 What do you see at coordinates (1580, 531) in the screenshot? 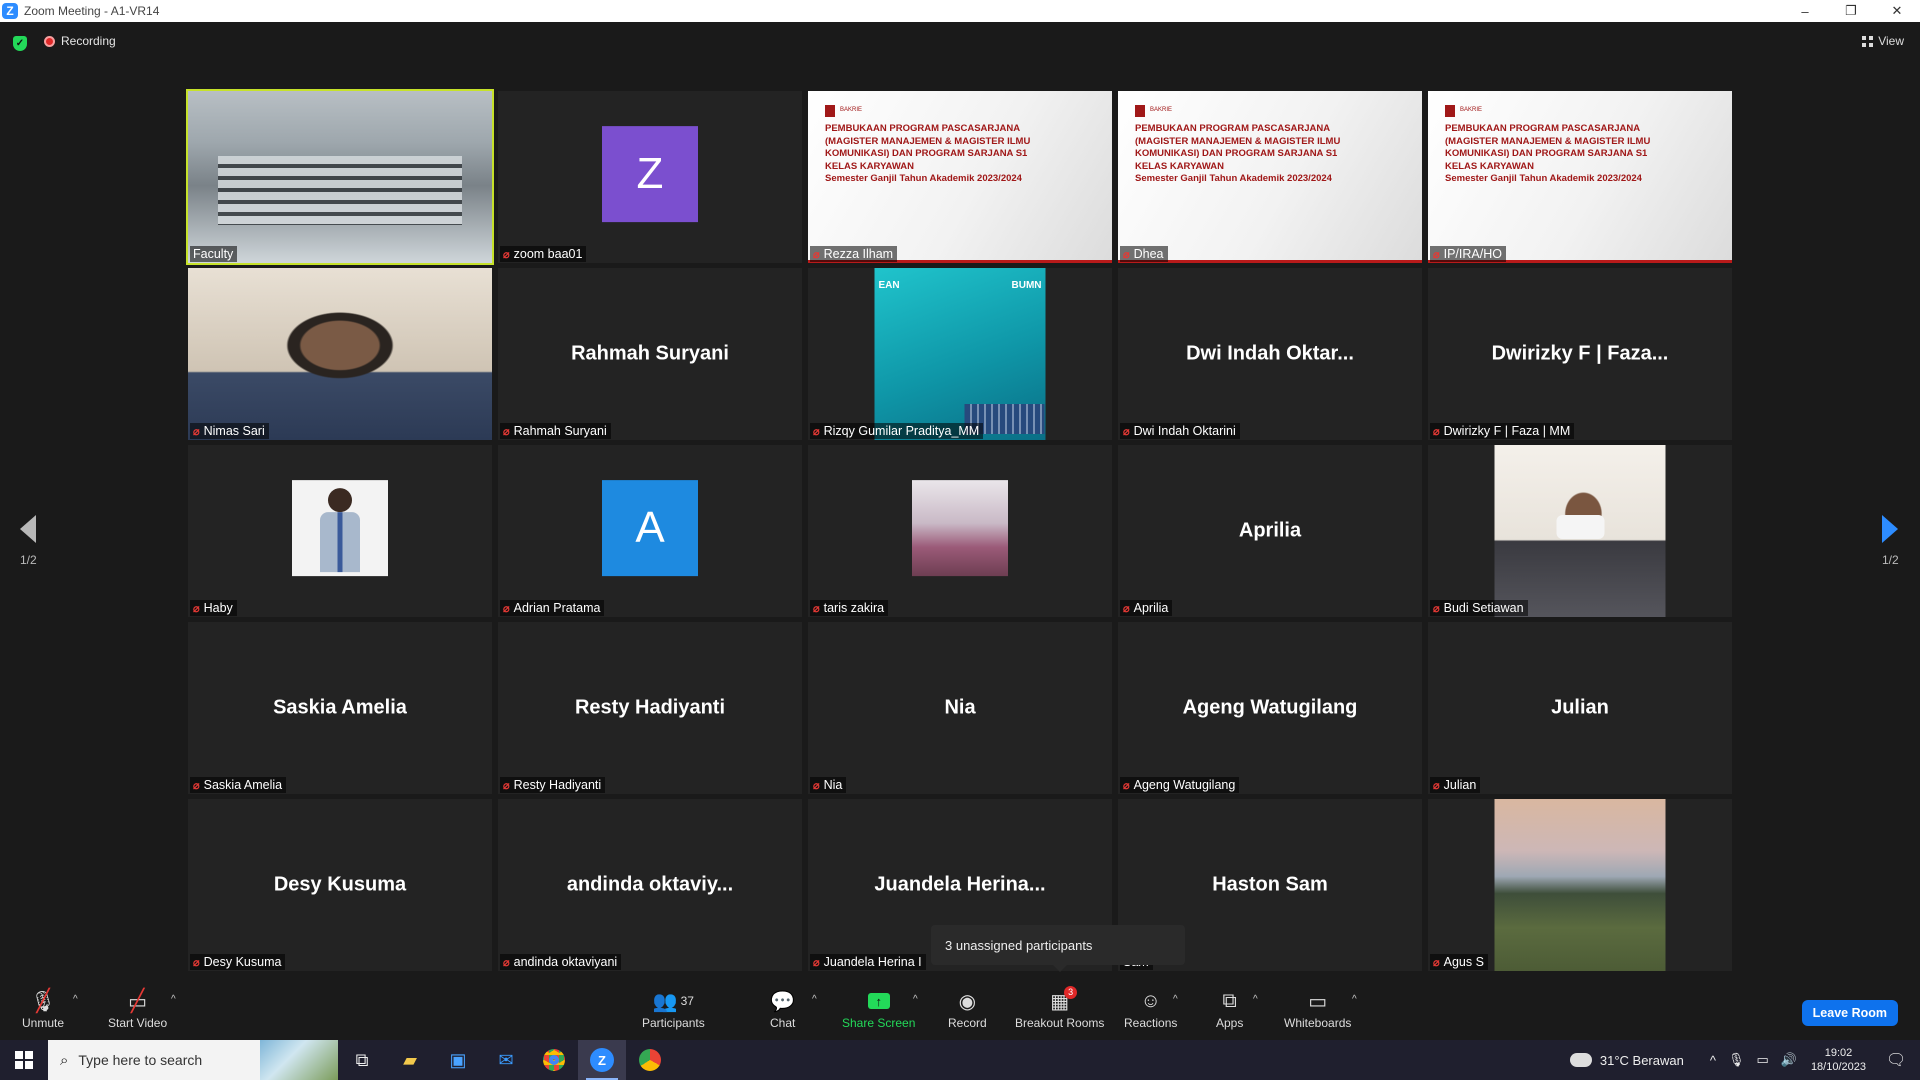
I see `participant-tile: ⌀ Budi Setiawan` at bounding box center [1580, 531].